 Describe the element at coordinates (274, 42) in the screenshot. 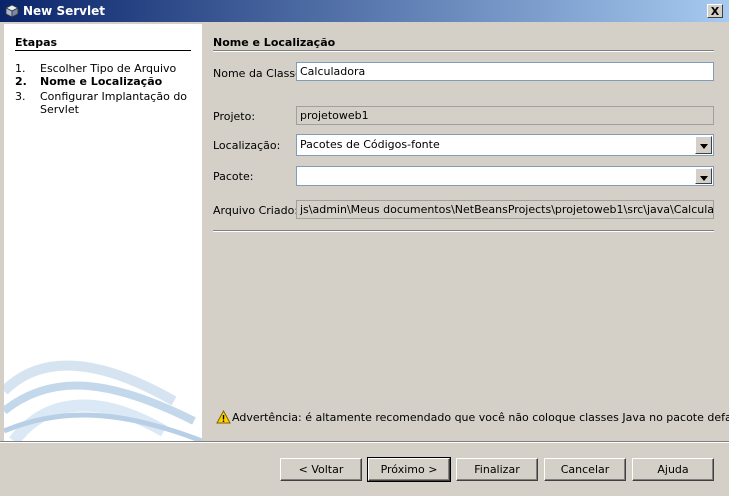

I see `section-title: Nome e Localização` at that location.